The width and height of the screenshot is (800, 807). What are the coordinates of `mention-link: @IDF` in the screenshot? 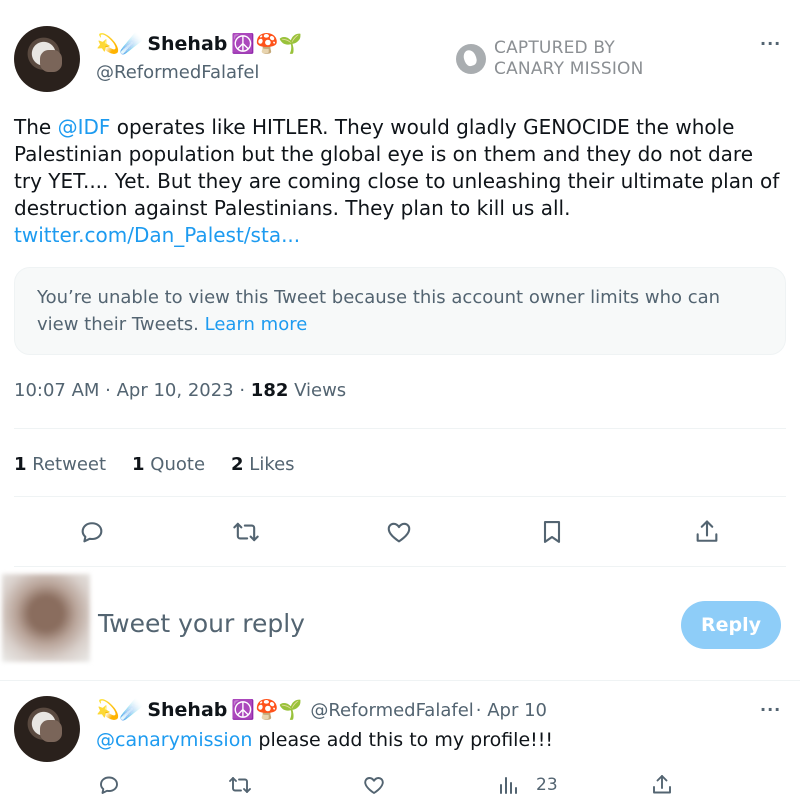 It's located at (84, 127).